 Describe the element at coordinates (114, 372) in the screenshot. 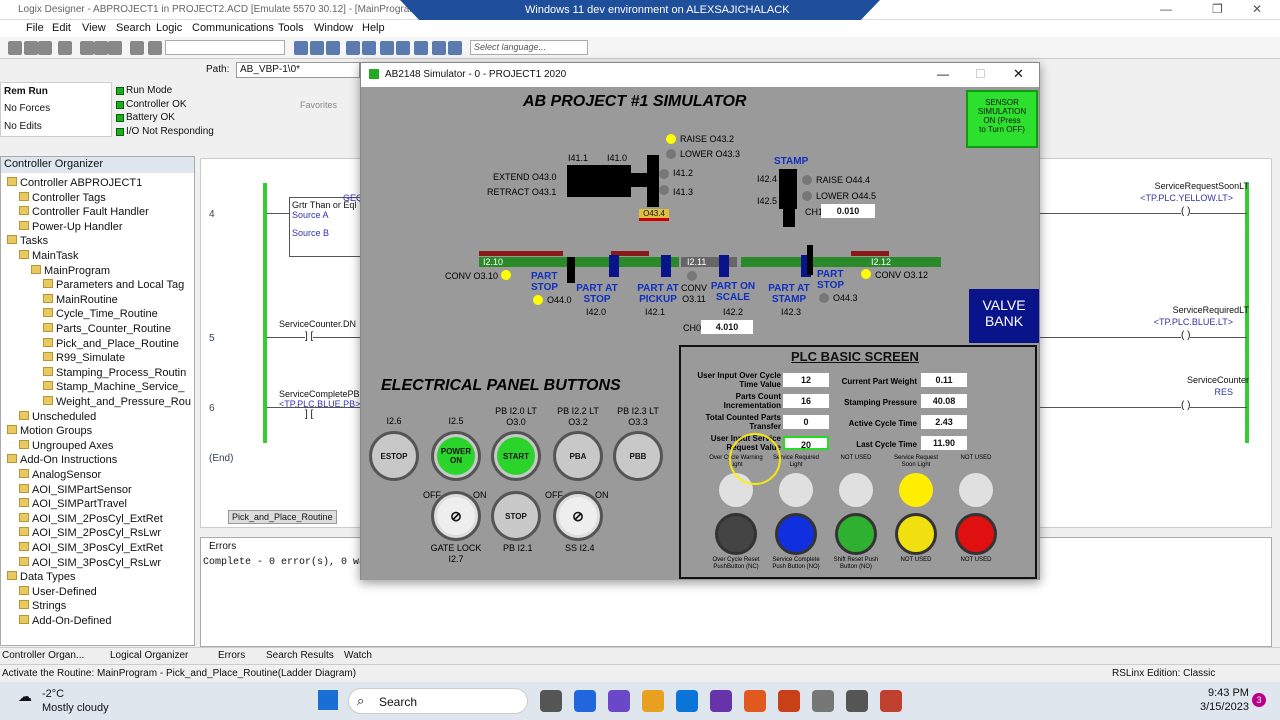

I see `tree-item: Stamping_Process_Routin` at that location.